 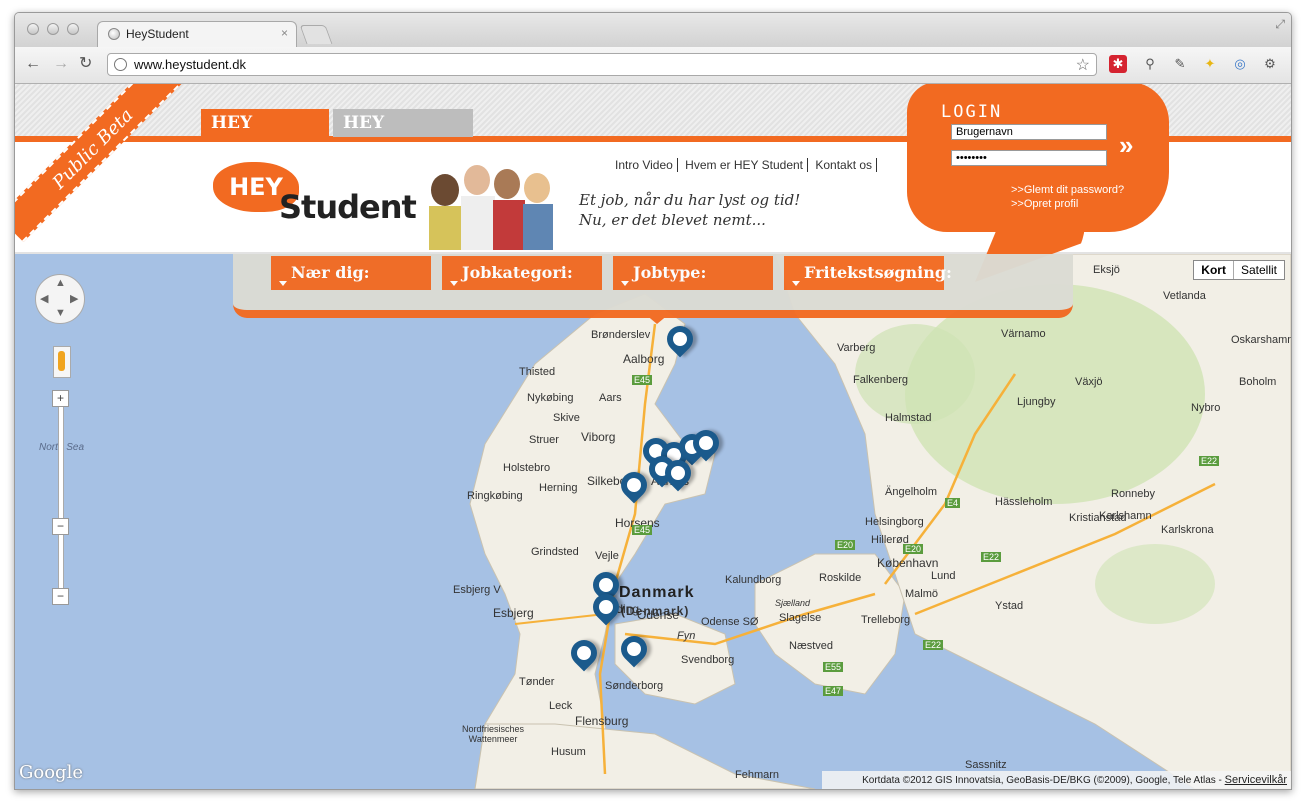 I want to click on address-bar: www.heystudent.dk ☆, so click(x=602, y=64).